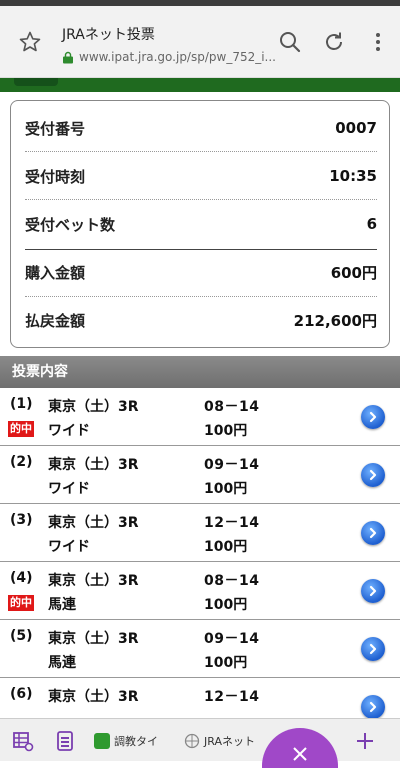 The height and width of the screenshot is (768, 400). I want to click on more-menu-icon, so click(378, 42).